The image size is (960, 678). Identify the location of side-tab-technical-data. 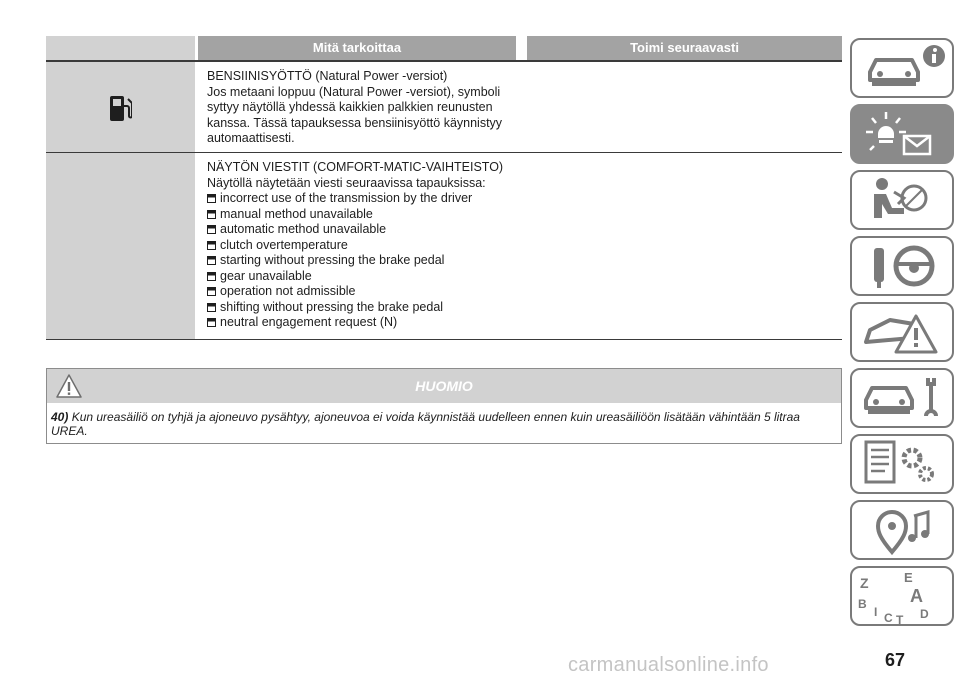
(902, 464).